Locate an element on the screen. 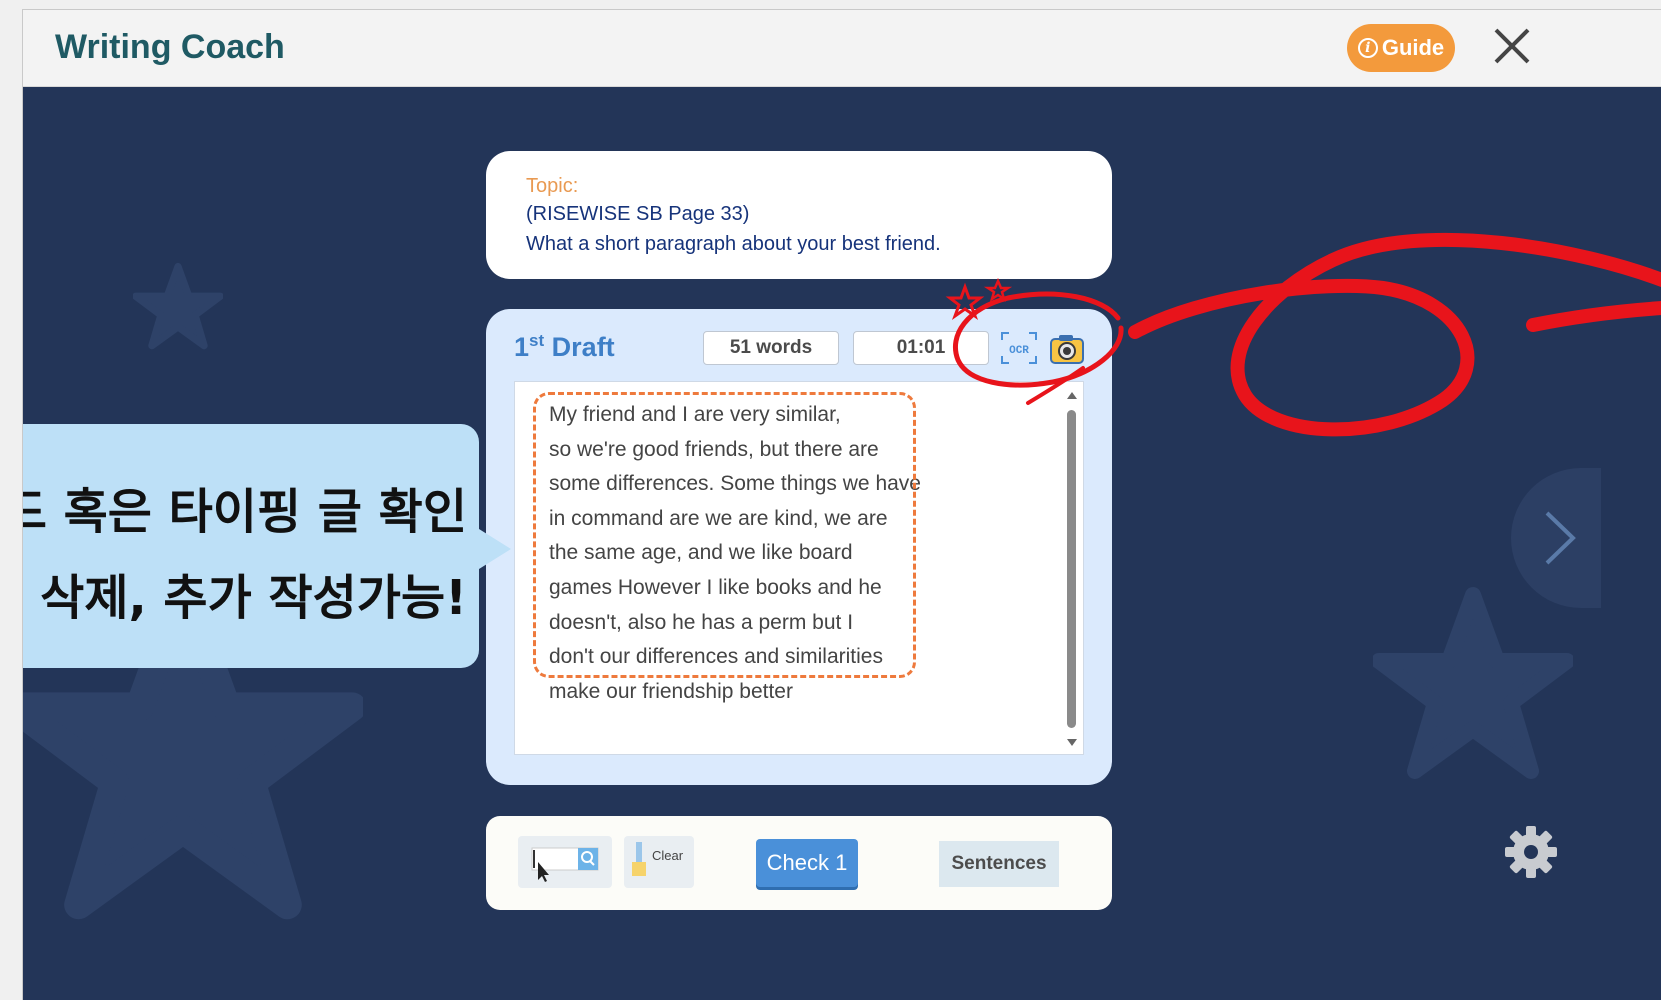 Image resolution: width=1661 pixels, height=1000 pixels. topic-source: (RISEWISE SB Page 33) is located at coordinates (638, 214).